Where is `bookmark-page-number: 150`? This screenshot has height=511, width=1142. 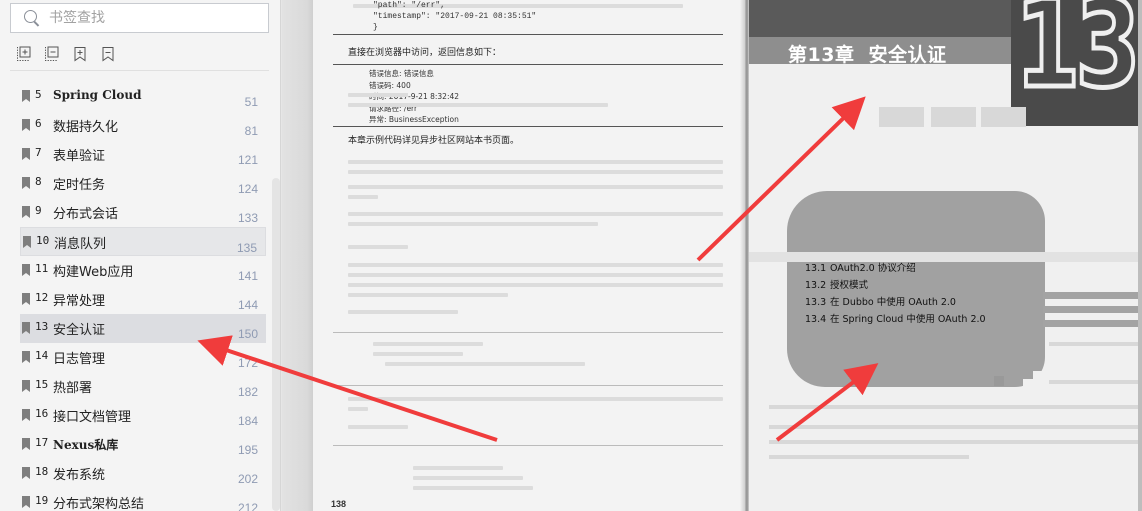
bookmark-page-number: 150 is located at coordinates (247, 334).